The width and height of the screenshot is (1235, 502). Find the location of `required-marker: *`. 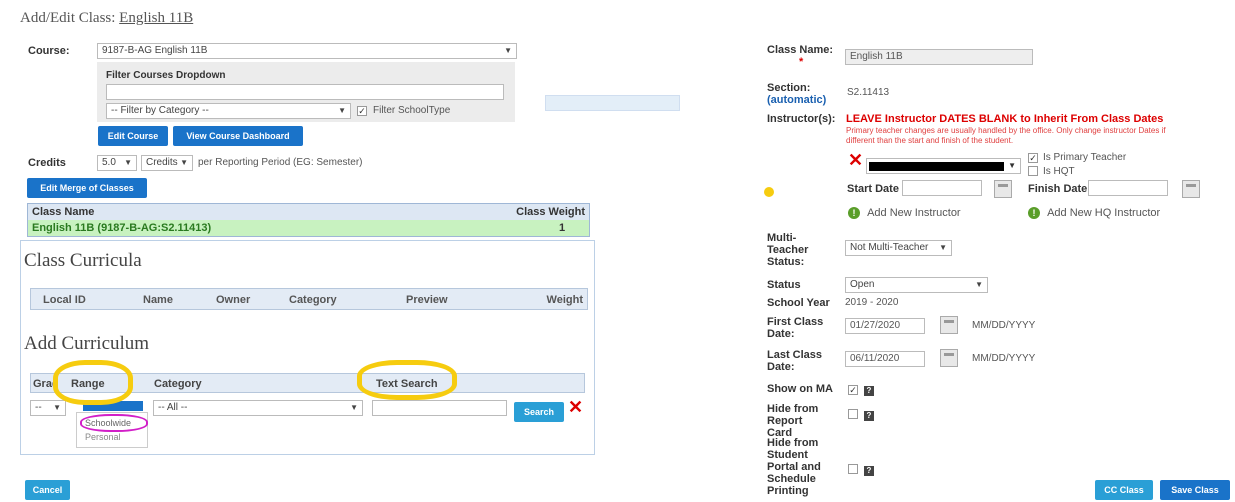

required-marker: * is located at coordinates (801, 62).